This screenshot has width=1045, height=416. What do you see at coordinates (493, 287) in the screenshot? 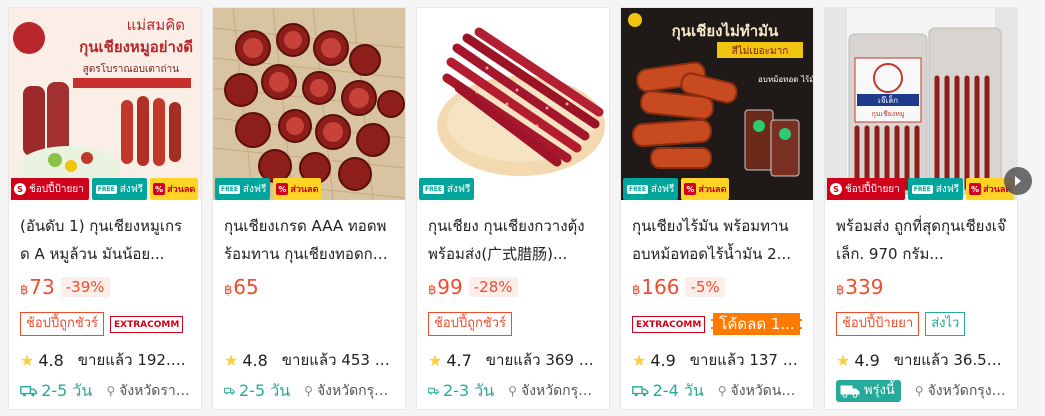
I see `discount-badge: -28%` at bounding box center [493, 287].